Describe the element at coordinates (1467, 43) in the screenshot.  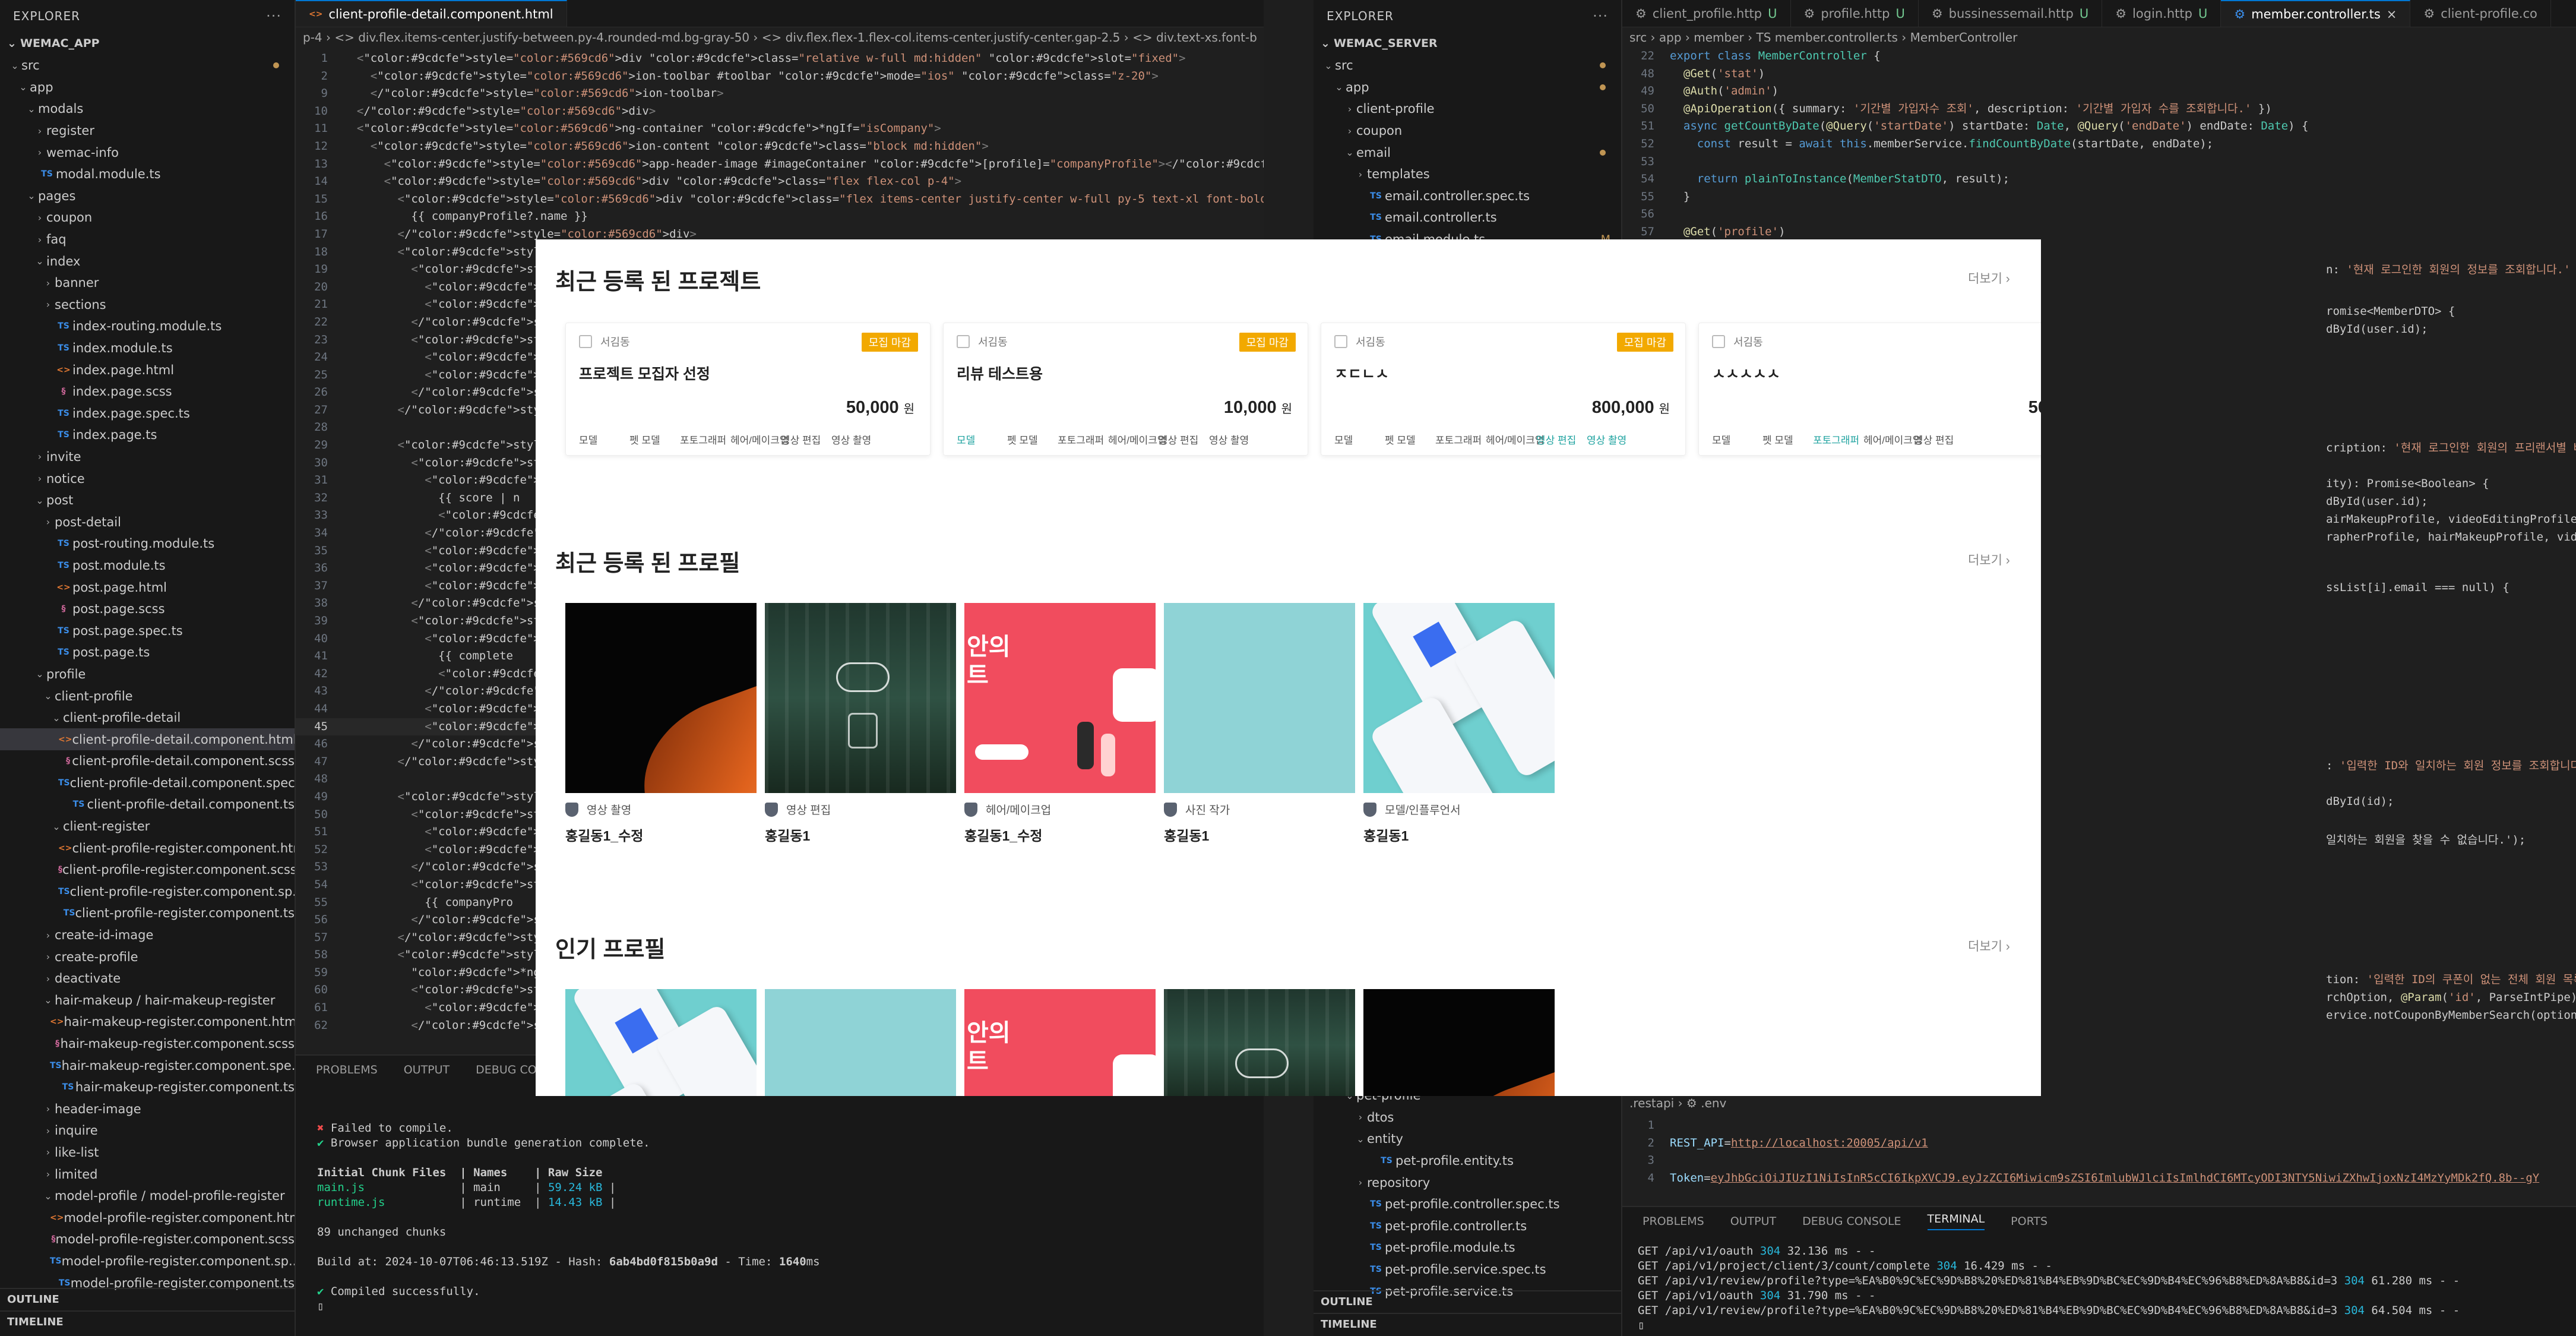
I see `project-name: ⌄ WEMAC_SERVER` at that location.